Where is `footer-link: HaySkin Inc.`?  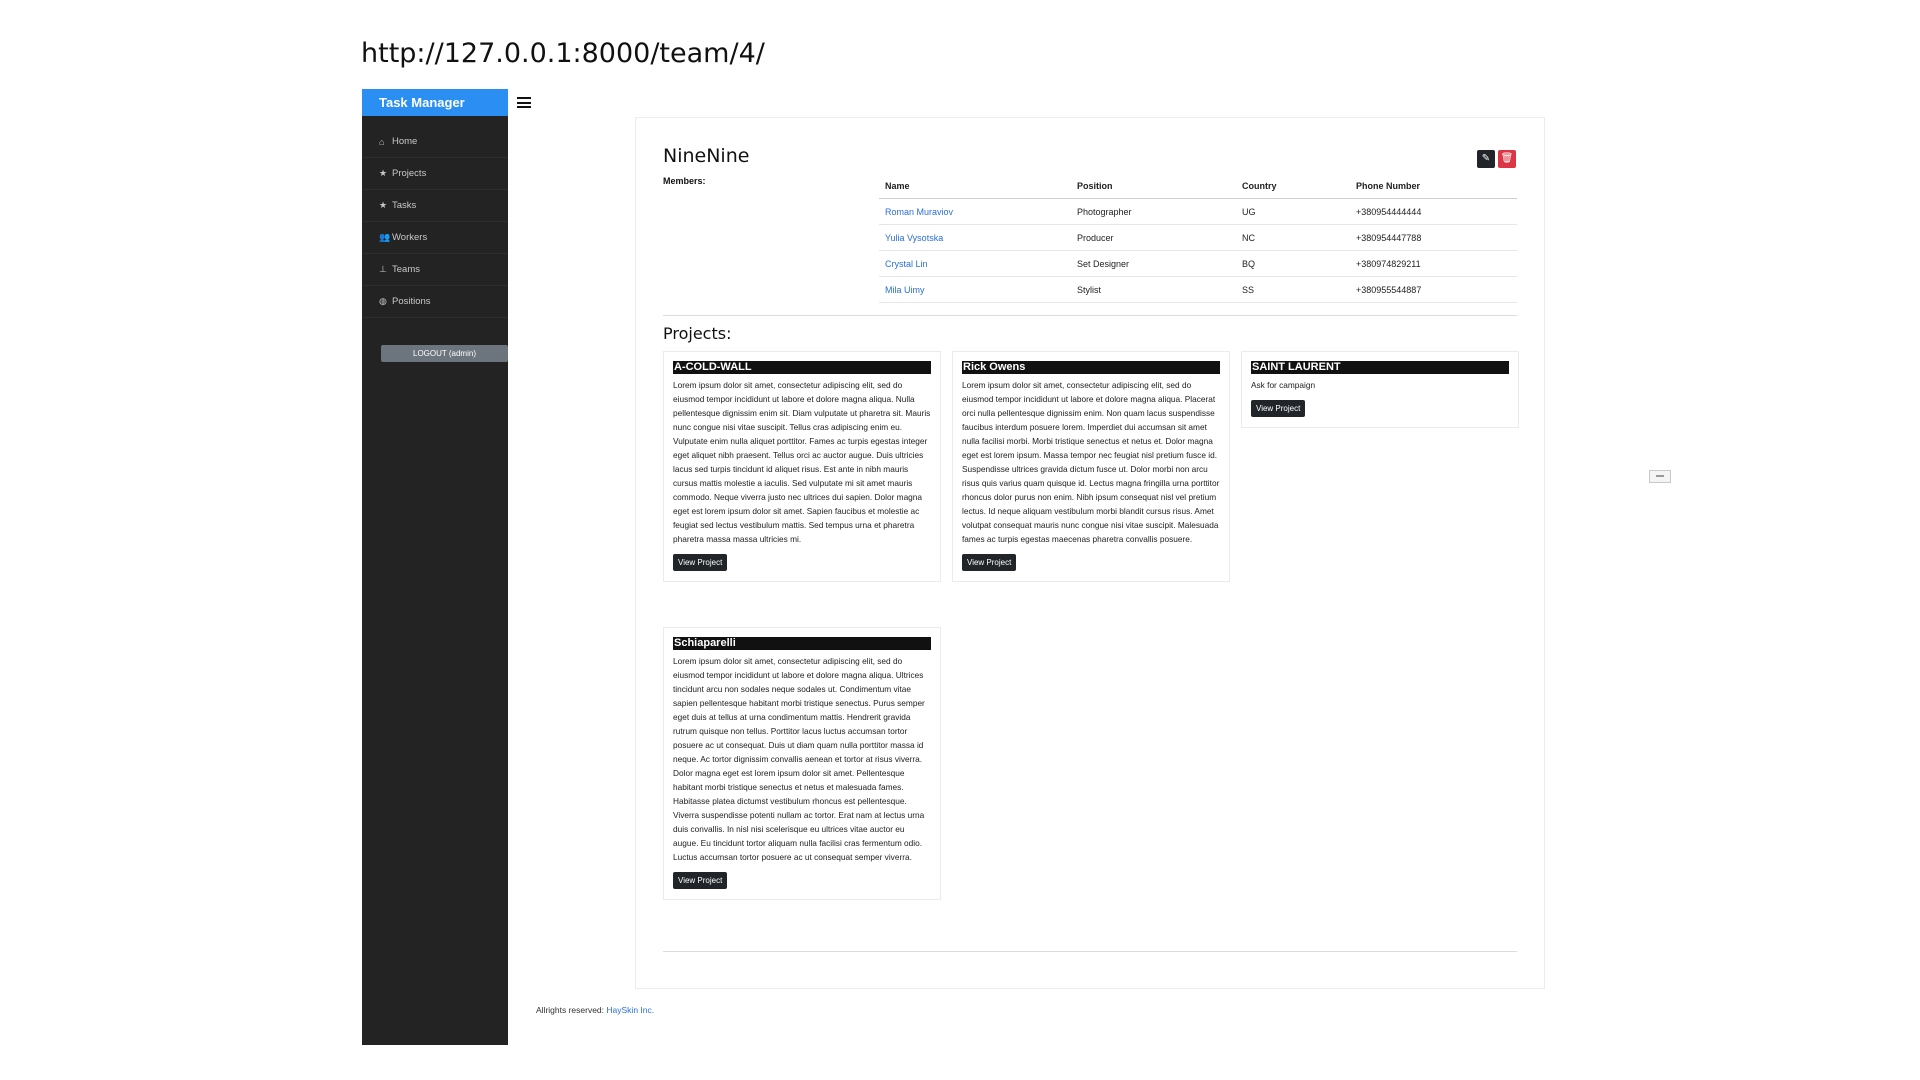 footer-link: HaySkin Inc. is located at coordinates (630, 1010).